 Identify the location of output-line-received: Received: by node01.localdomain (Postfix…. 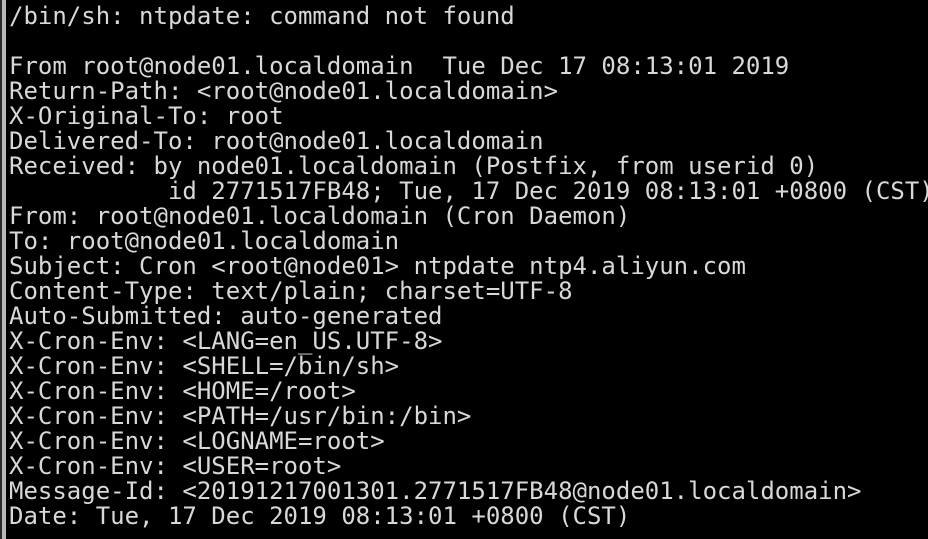
(414, 166).